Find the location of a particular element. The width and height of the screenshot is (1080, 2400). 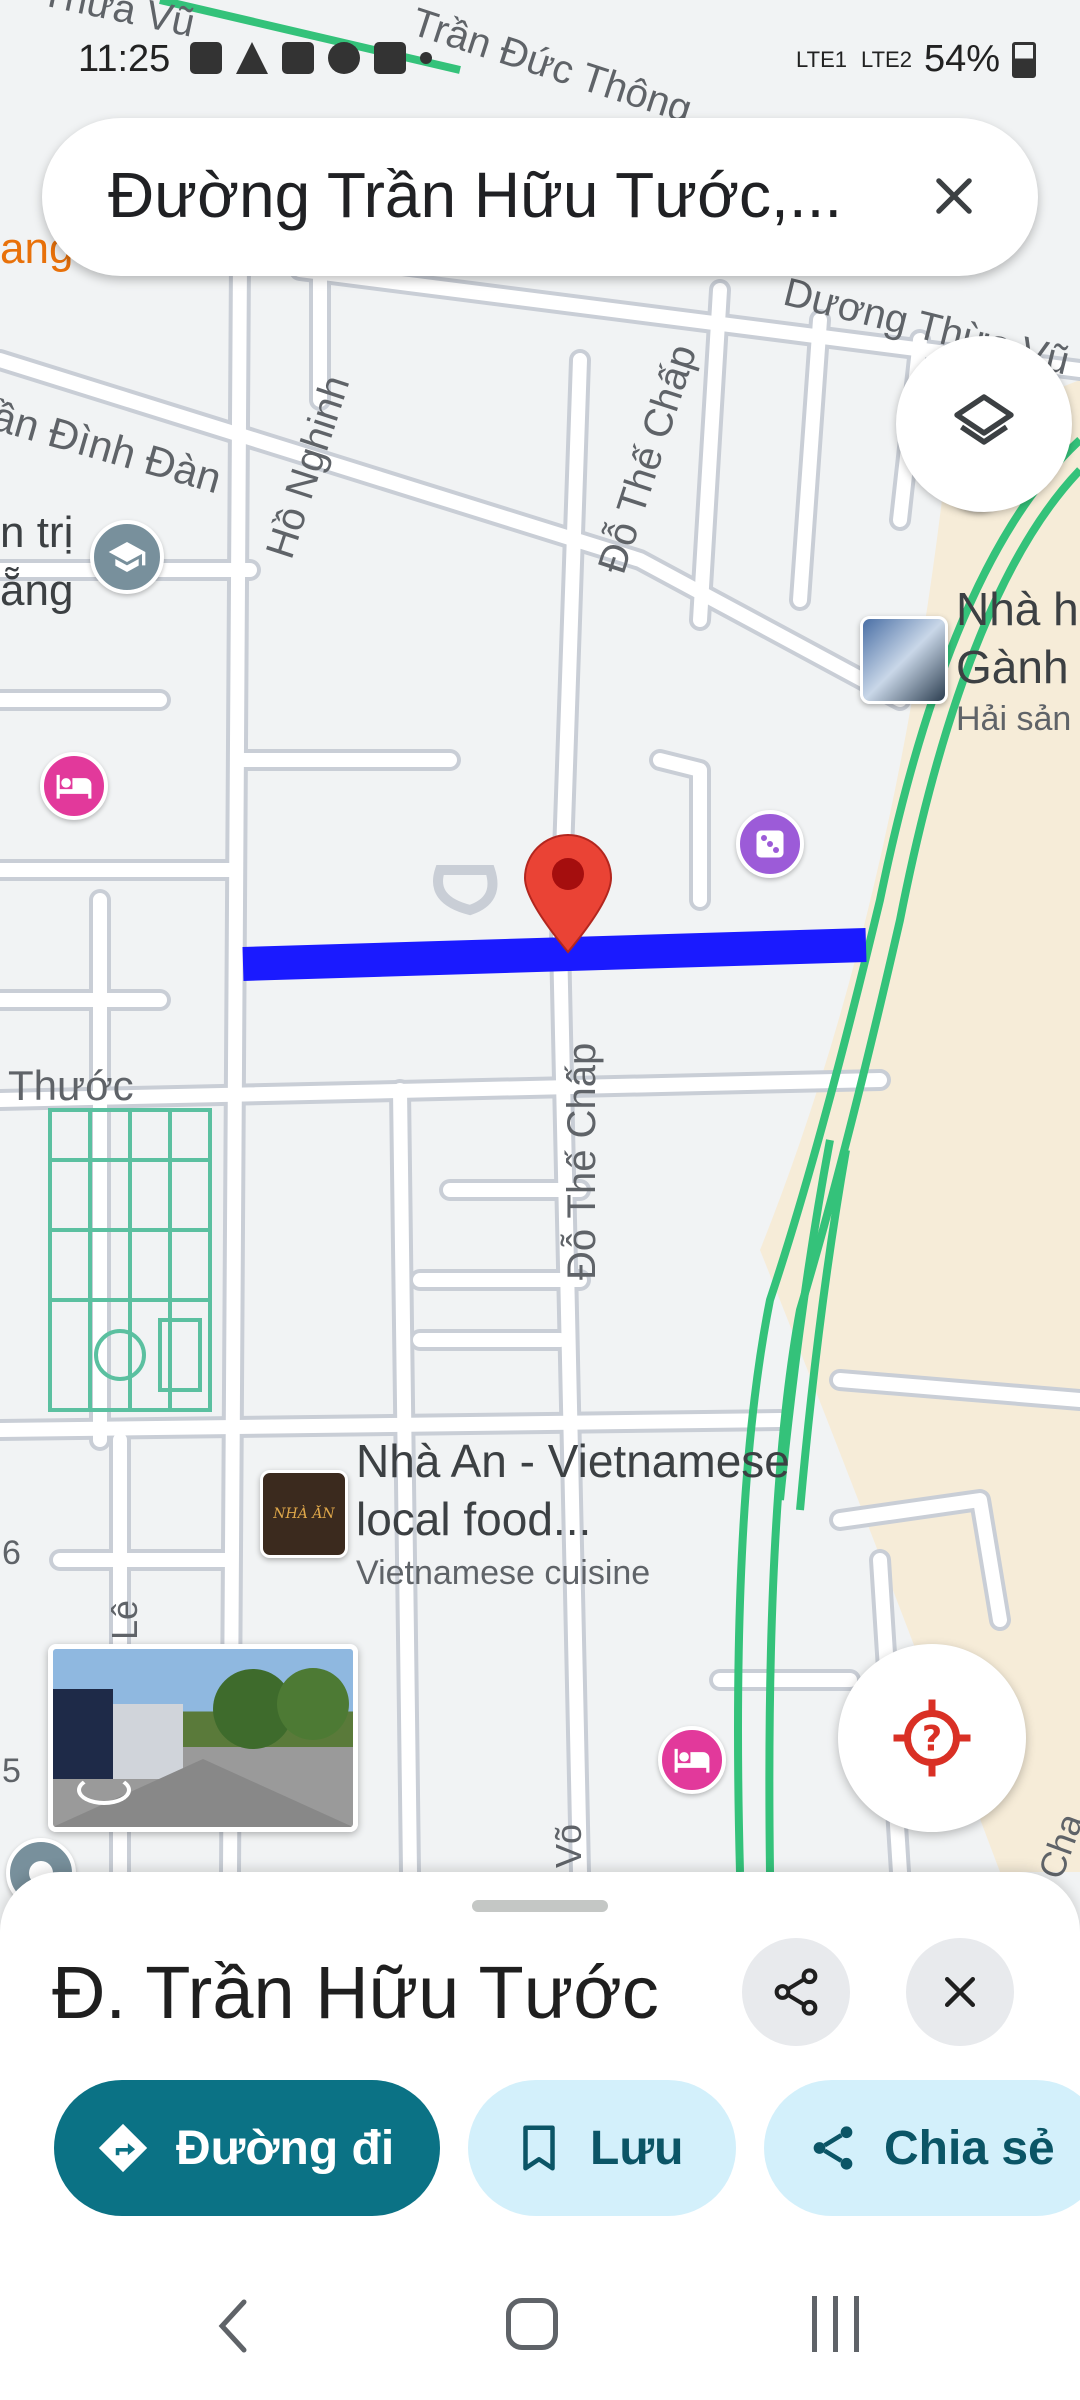

rotate-360-icon is located at coordinates (104, 1790).